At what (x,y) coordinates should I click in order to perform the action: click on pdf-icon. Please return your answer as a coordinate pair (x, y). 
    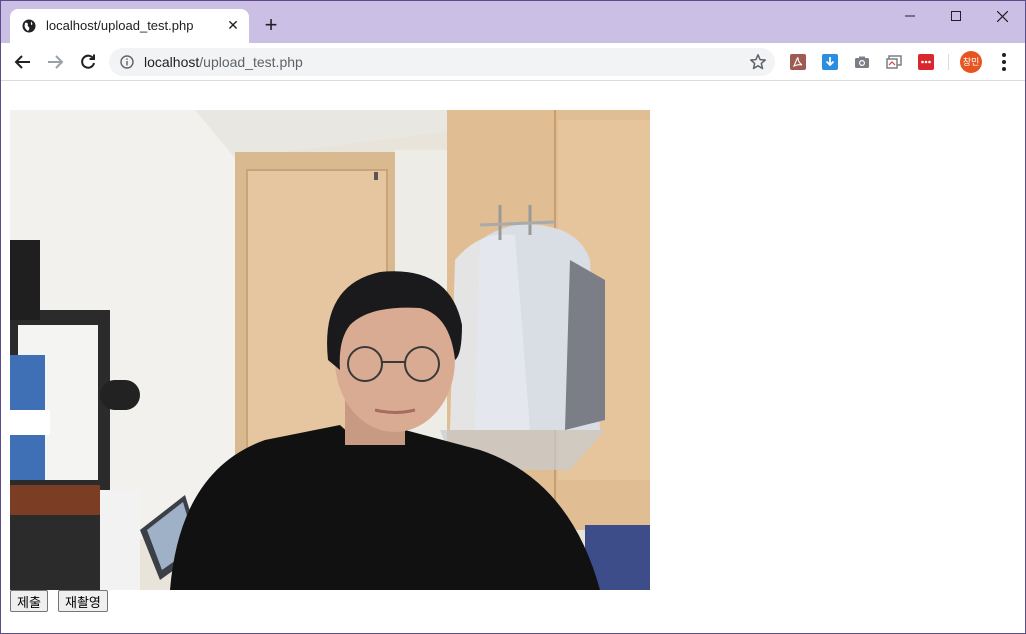
    Looking at the image, I should click on (798, 62).